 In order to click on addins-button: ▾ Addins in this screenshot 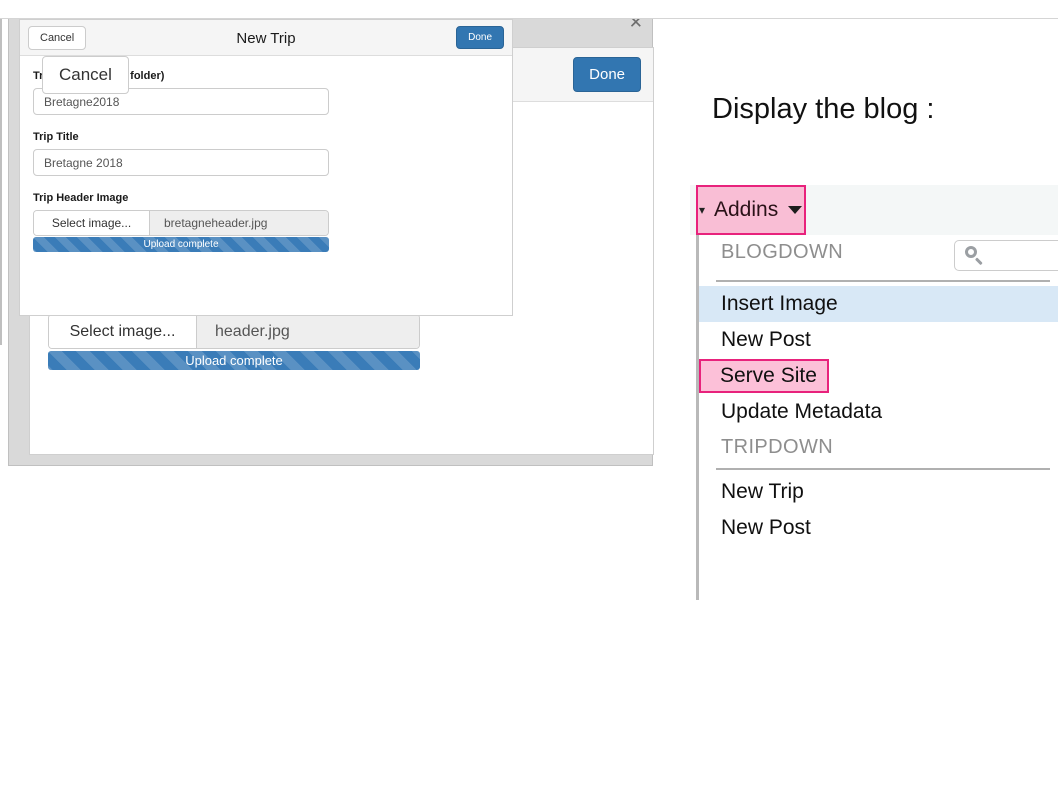, I will do `click(751, 210)`.